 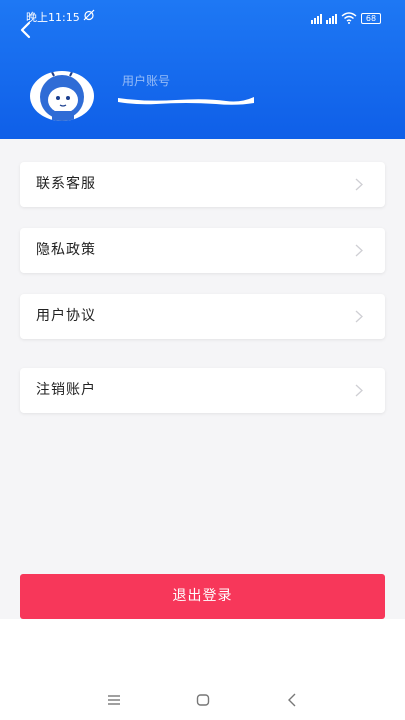 I want to click on menu-item-contact-service: 联系客服, so click(x=202, y=184).